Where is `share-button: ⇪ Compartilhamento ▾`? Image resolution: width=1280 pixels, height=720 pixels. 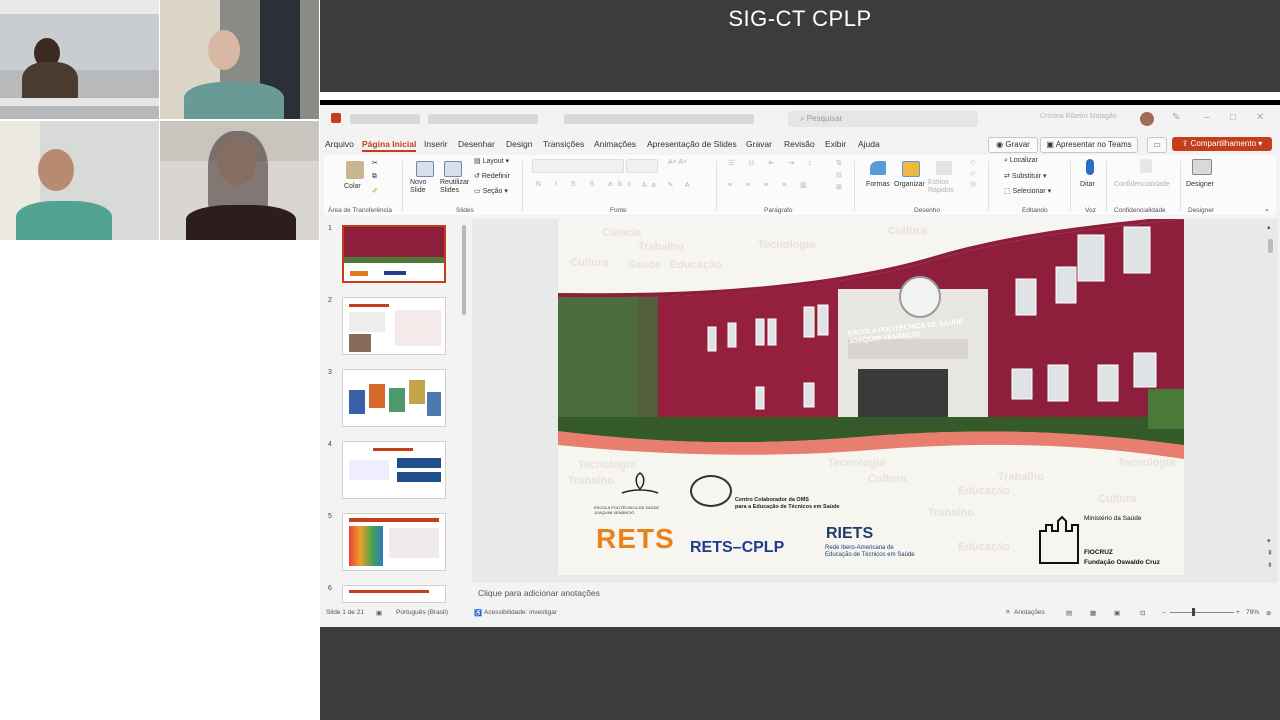
share-button: ⇪ Compartilhamento ▾ is located at coordinates (1222, 144).